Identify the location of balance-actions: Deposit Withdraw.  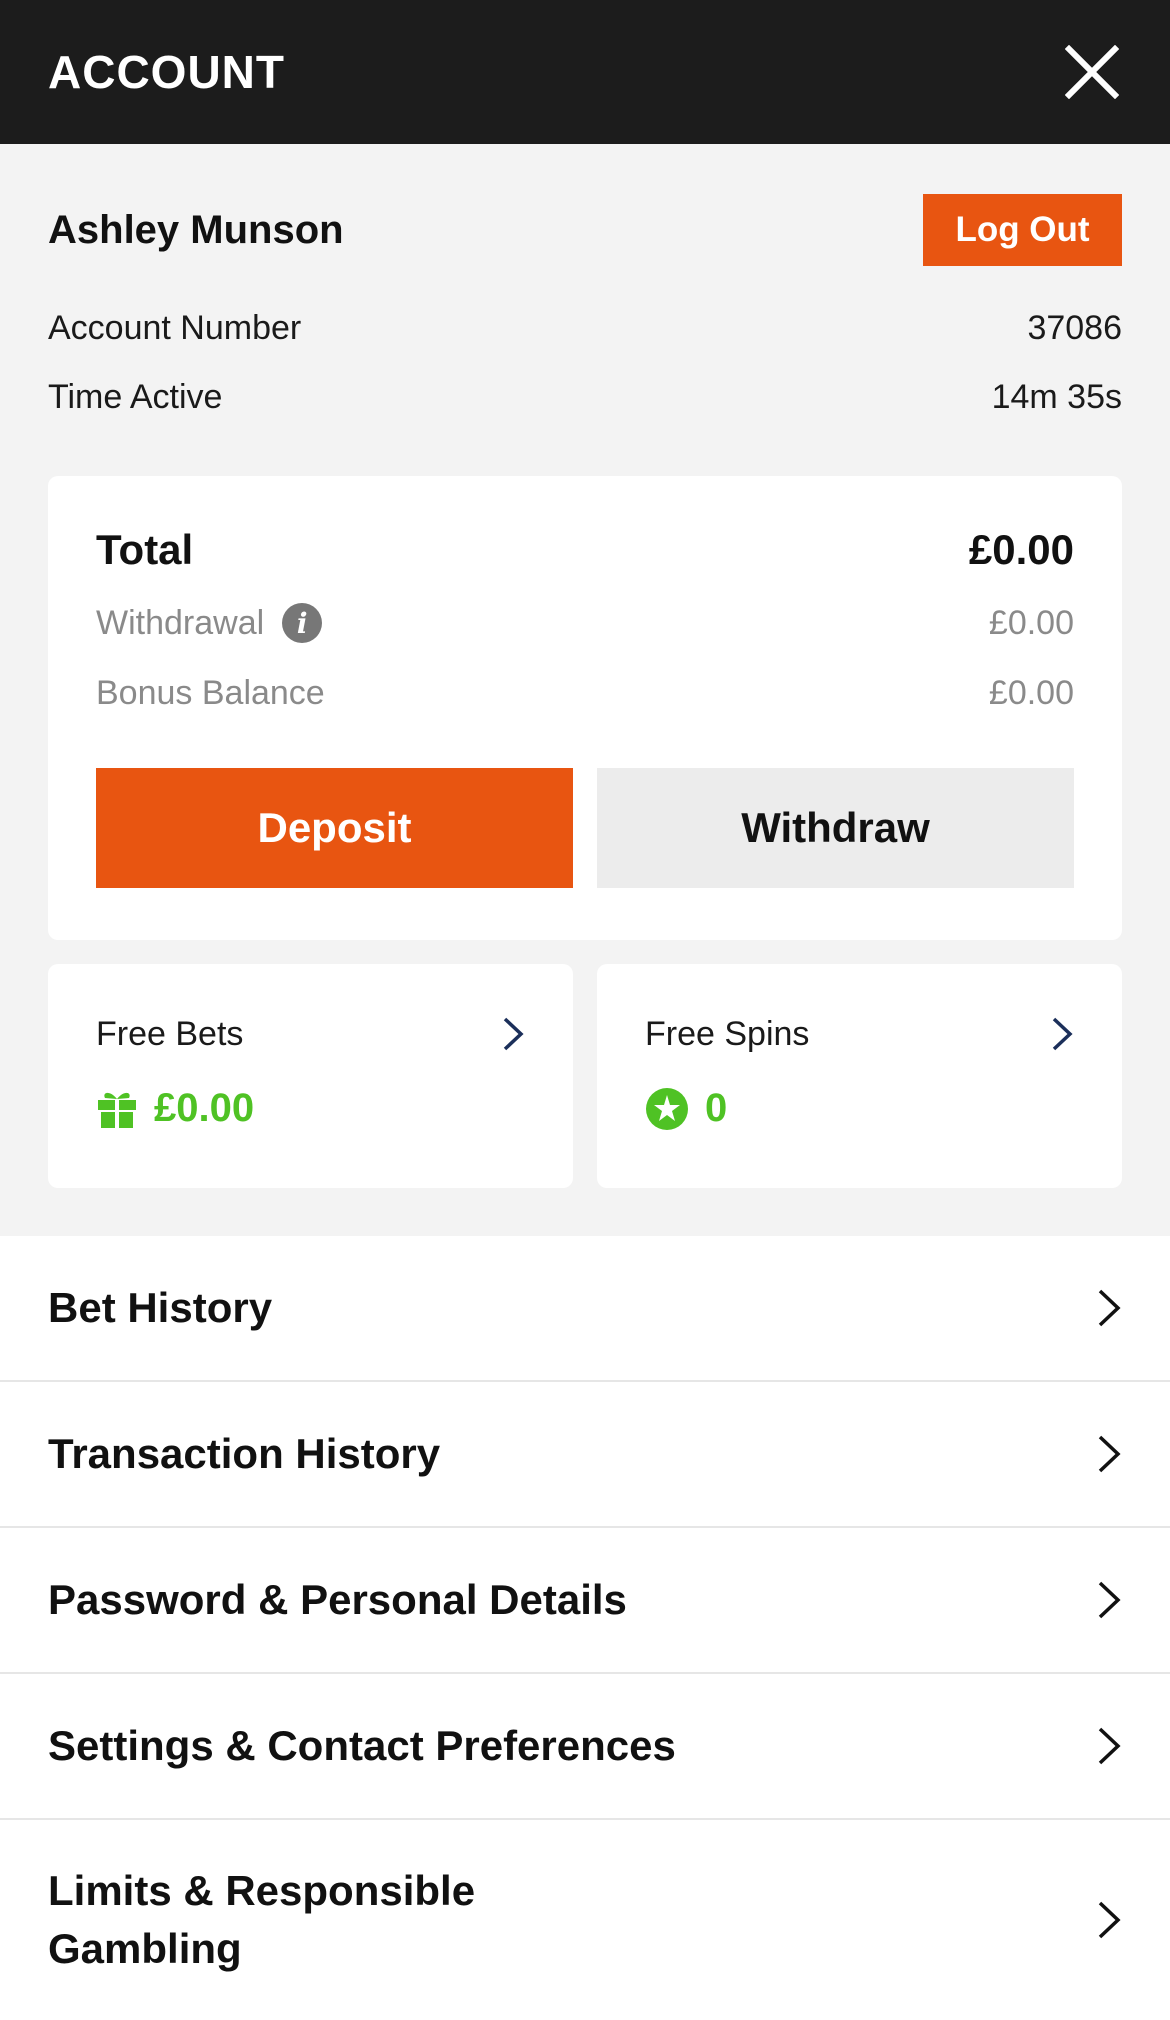
(585, 828).